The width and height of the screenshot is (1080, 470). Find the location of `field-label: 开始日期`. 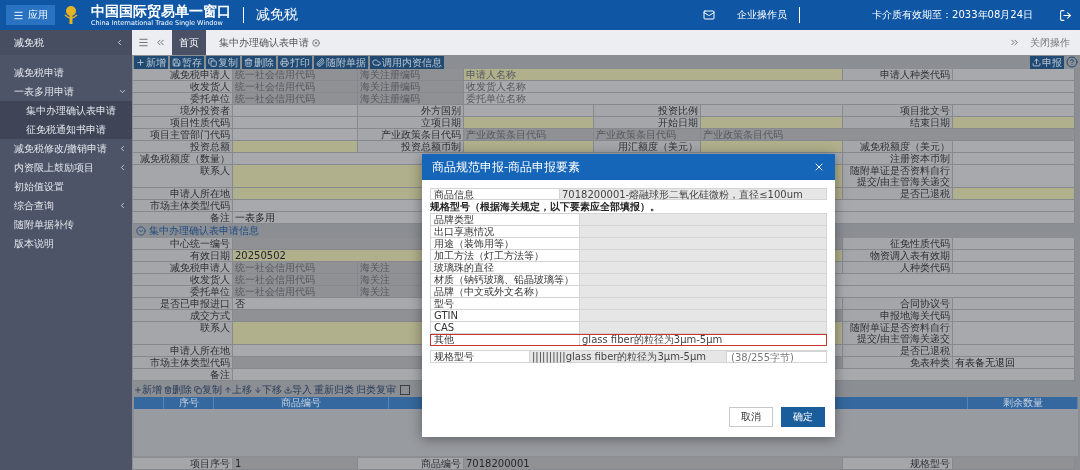

field-label: 开始日期 is located at coordinates (647, 123).